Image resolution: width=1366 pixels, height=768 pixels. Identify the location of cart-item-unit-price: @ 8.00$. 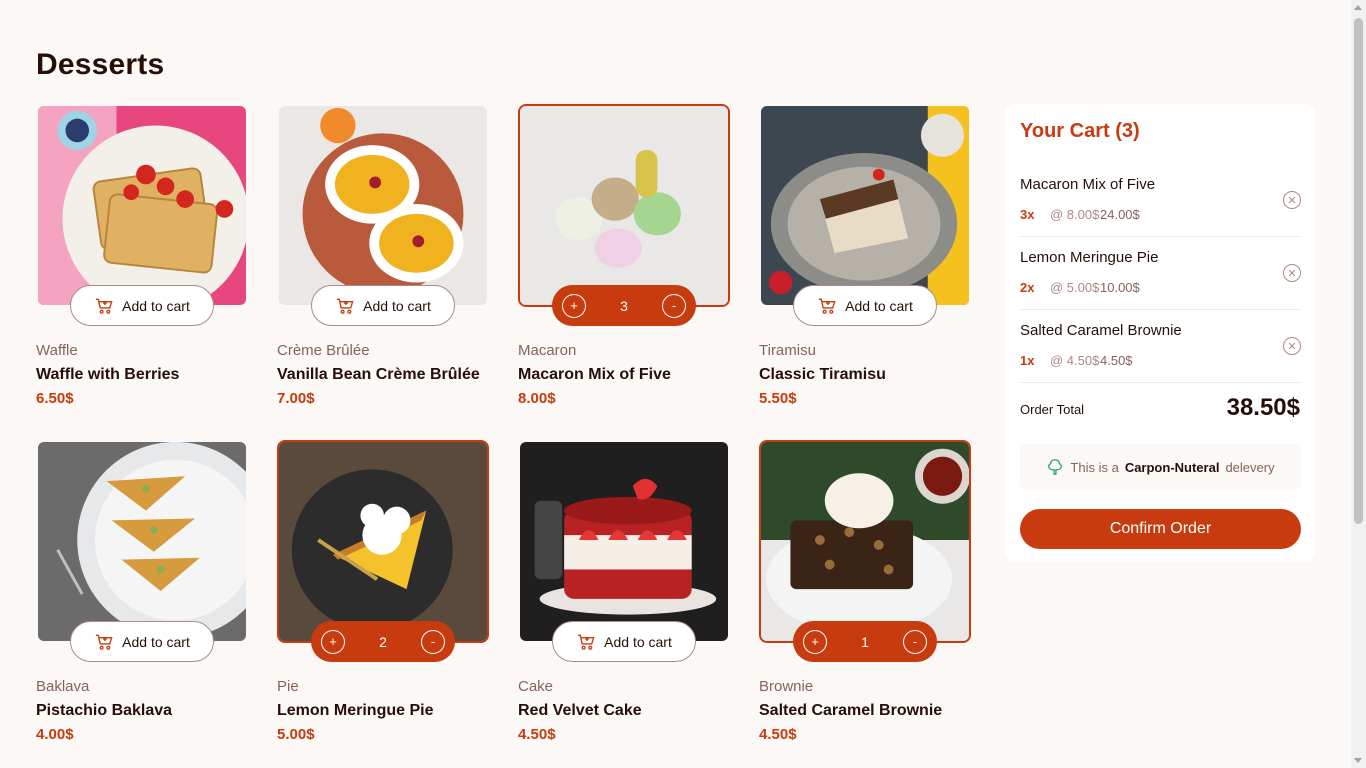
(1075, 214).